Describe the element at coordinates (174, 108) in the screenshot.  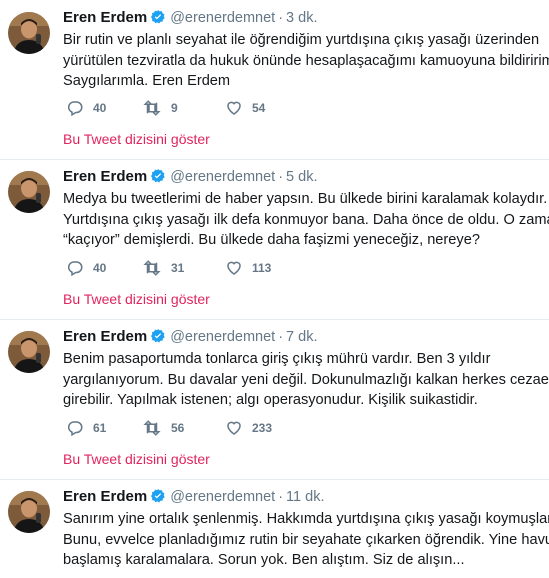
I see `retweet-count: 9` at that location.